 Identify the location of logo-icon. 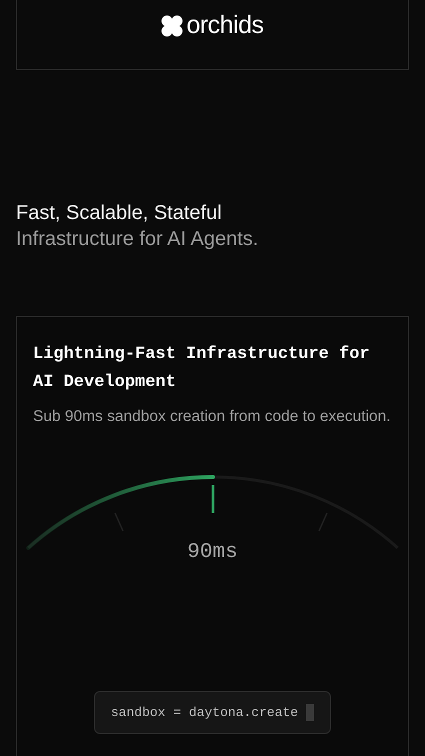
(172, 25).